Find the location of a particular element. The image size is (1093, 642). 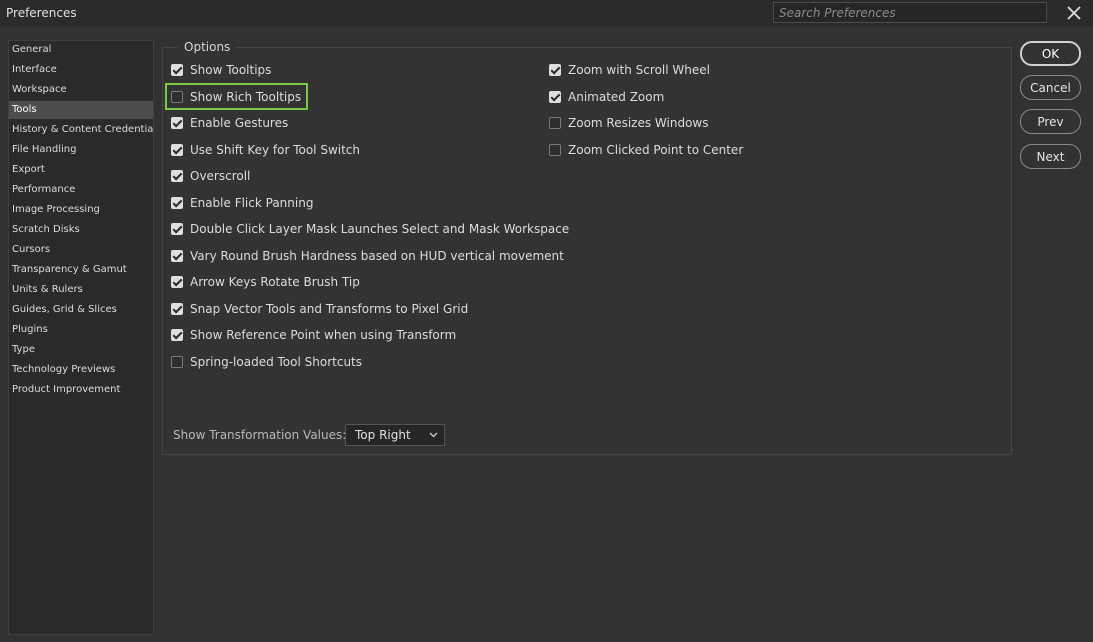

option-label: Zoom Resizes Windows is located at coordinates (638, 123).